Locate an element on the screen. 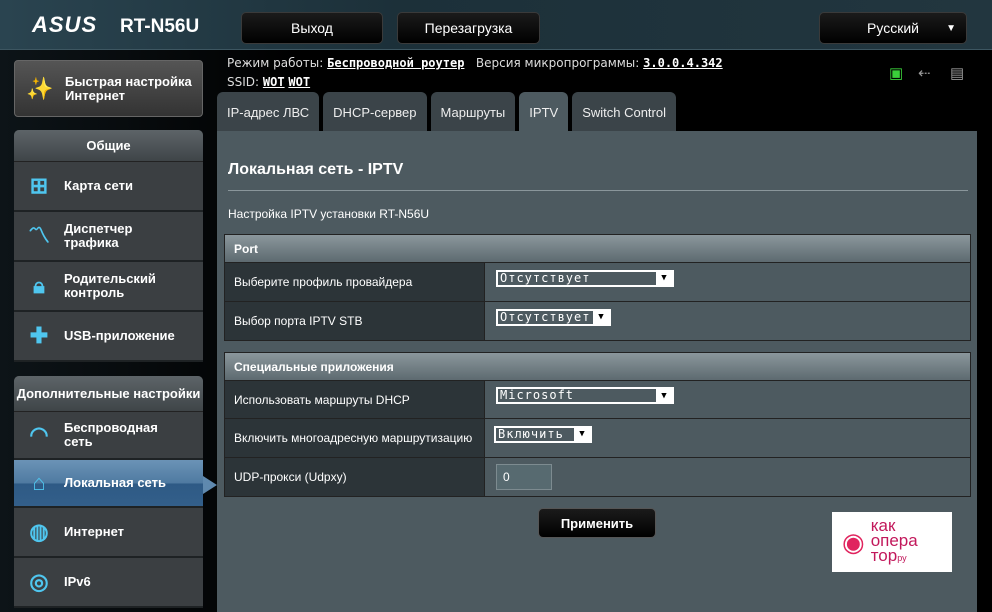  udpxy-port-input: 0 is located at coordinates (524, 477).